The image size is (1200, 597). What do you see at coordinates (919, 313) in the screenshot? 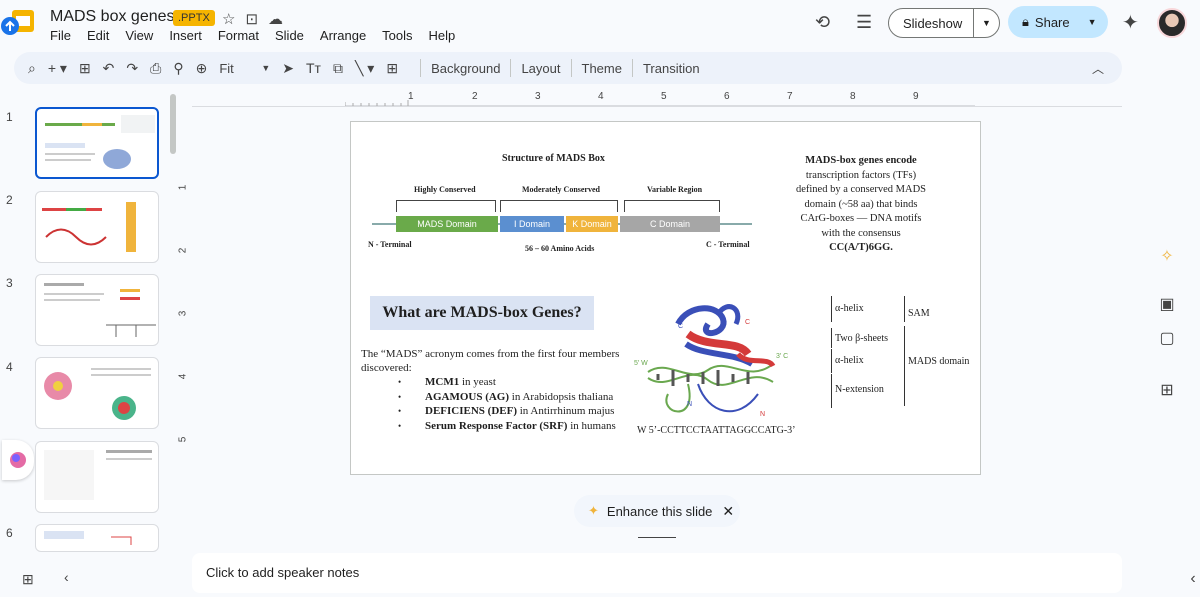
I see `sam-label: SAM` at bounding box center [919, 313].